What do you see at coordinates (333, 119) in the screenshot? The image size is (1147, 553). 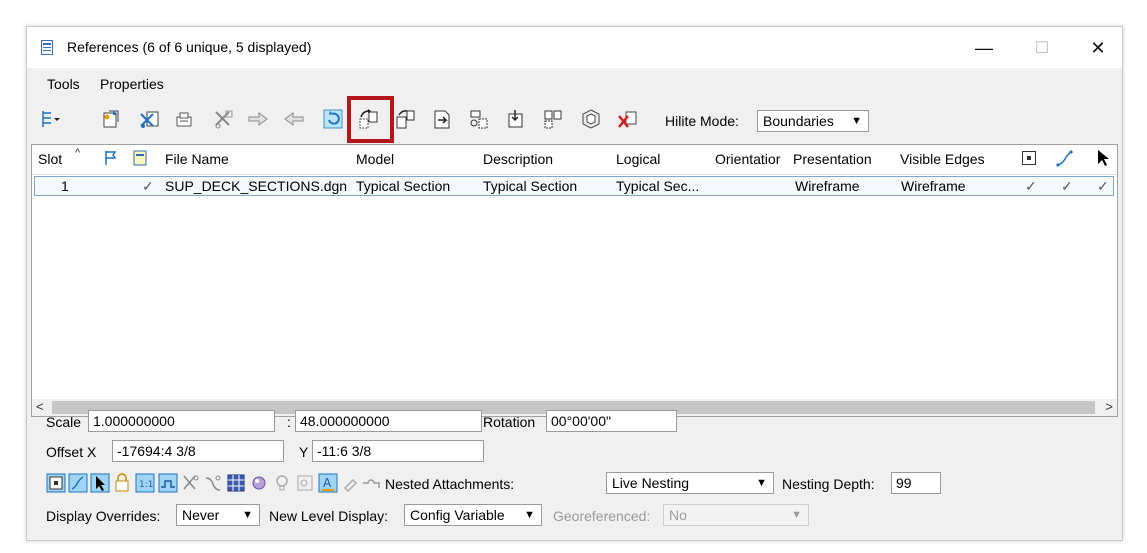 I see `exchange-icon` at bounding box center [333, 119].